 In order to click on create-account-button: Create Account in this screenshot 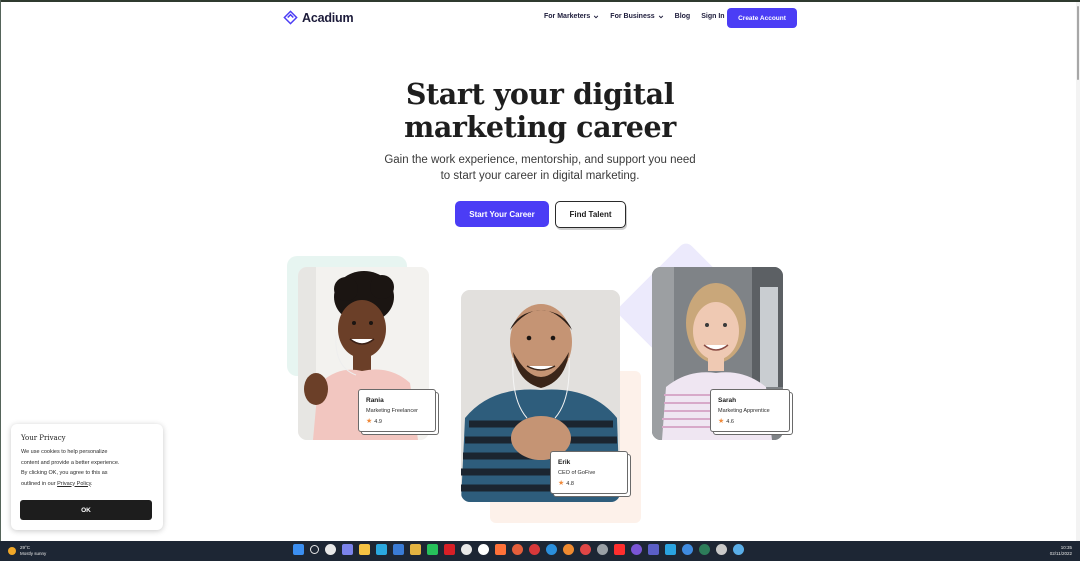, I will do `click(762, 18)`.